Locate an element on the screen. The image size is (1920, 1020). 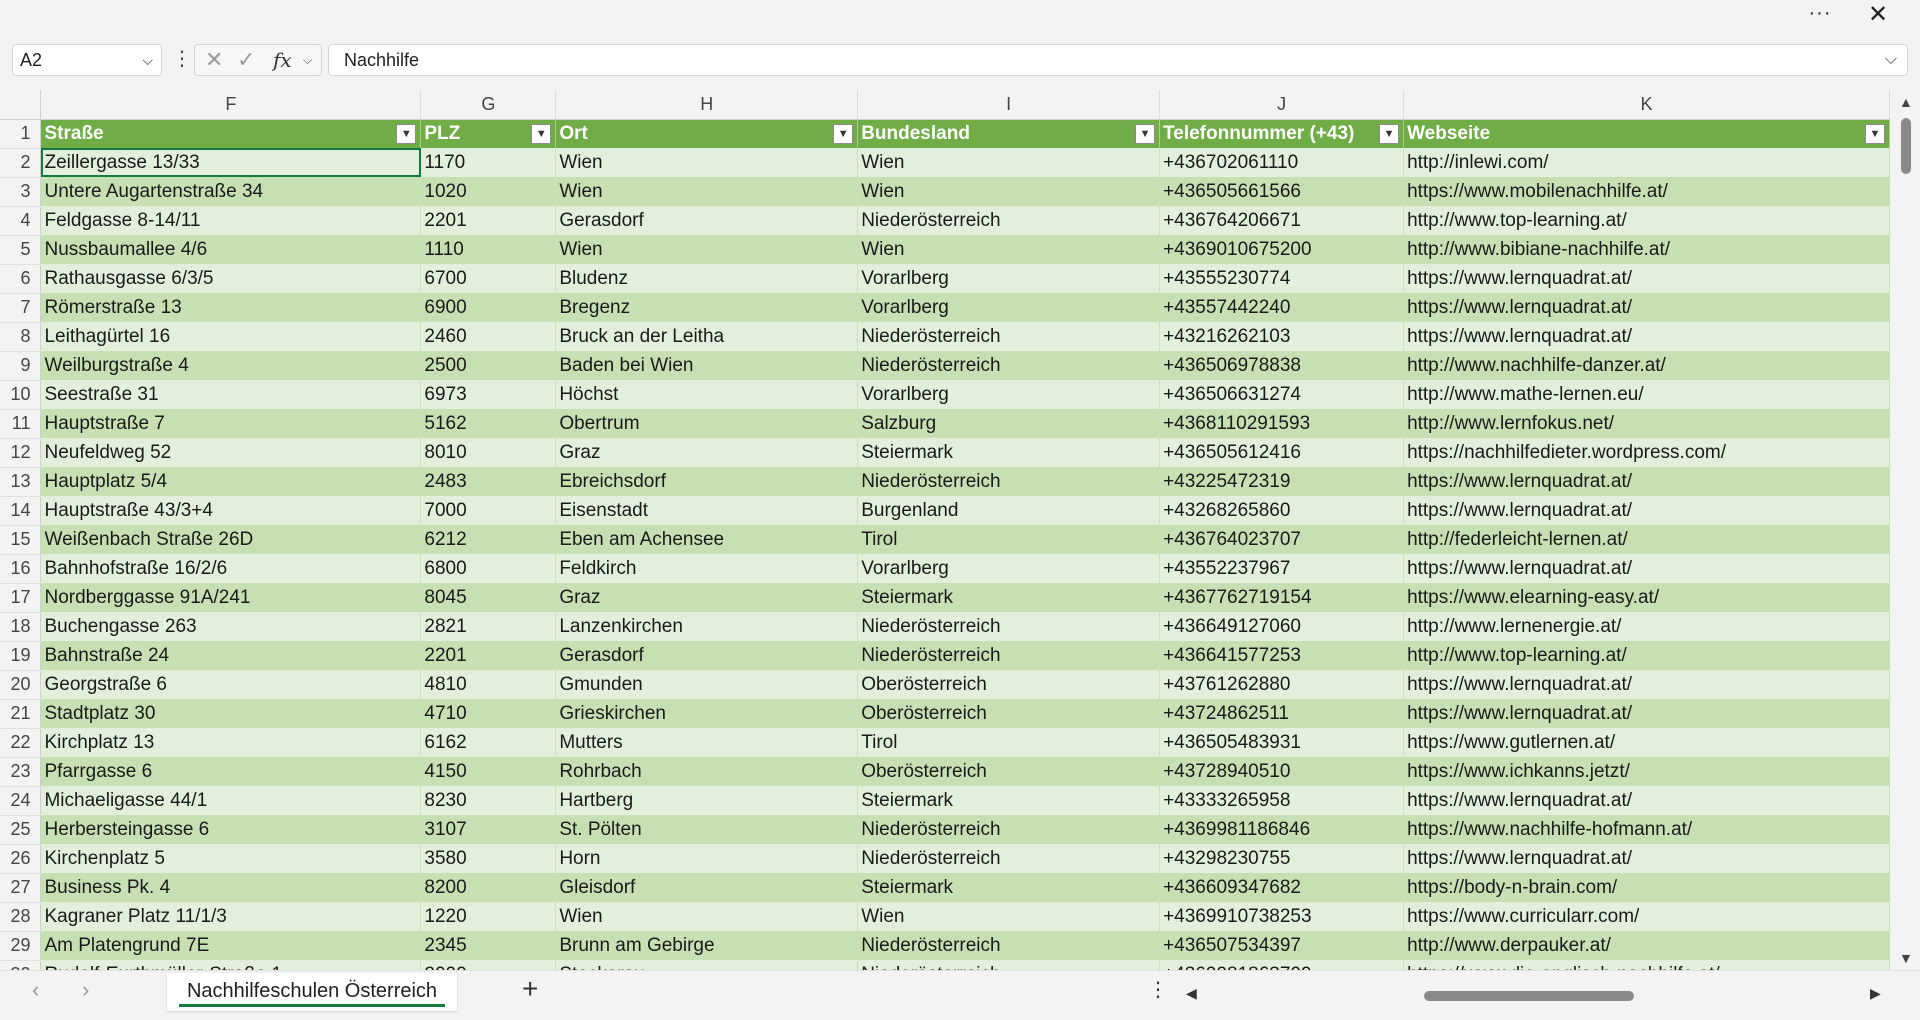
row-header: 24 is located at coordinates (21, 801).